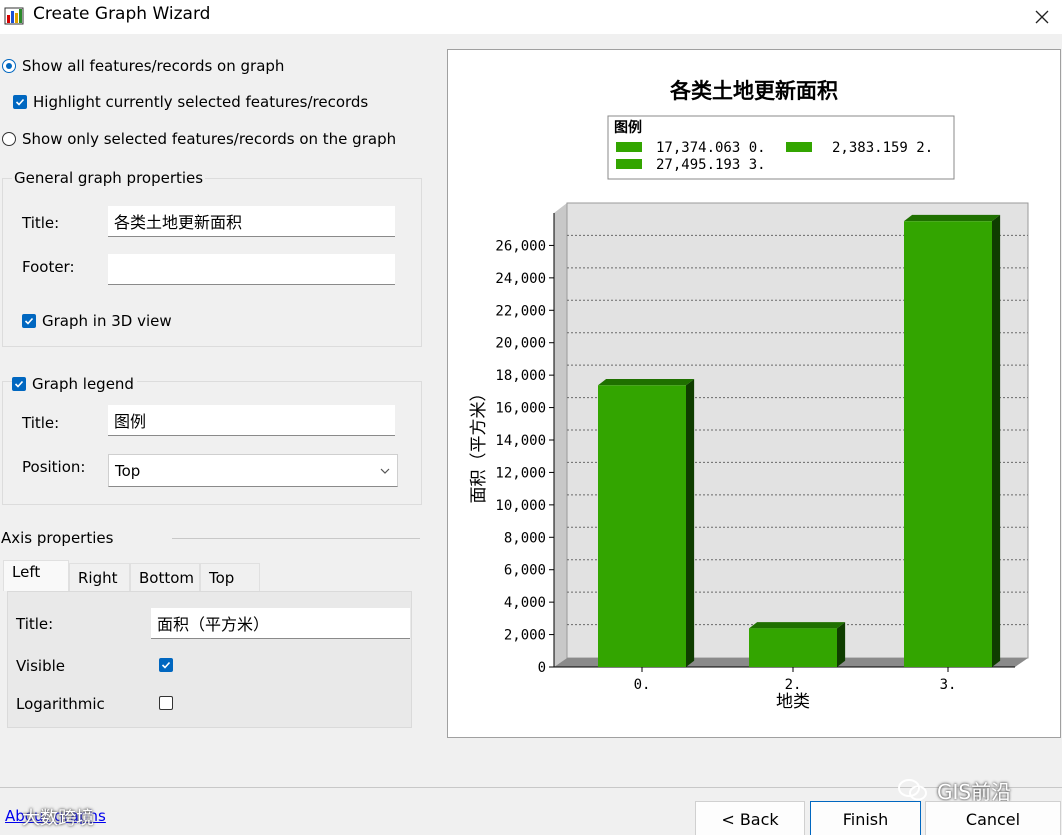 The height and width of the screenshot is (835, 1062). I want to click on tab-right: Right, so click(99, 577).